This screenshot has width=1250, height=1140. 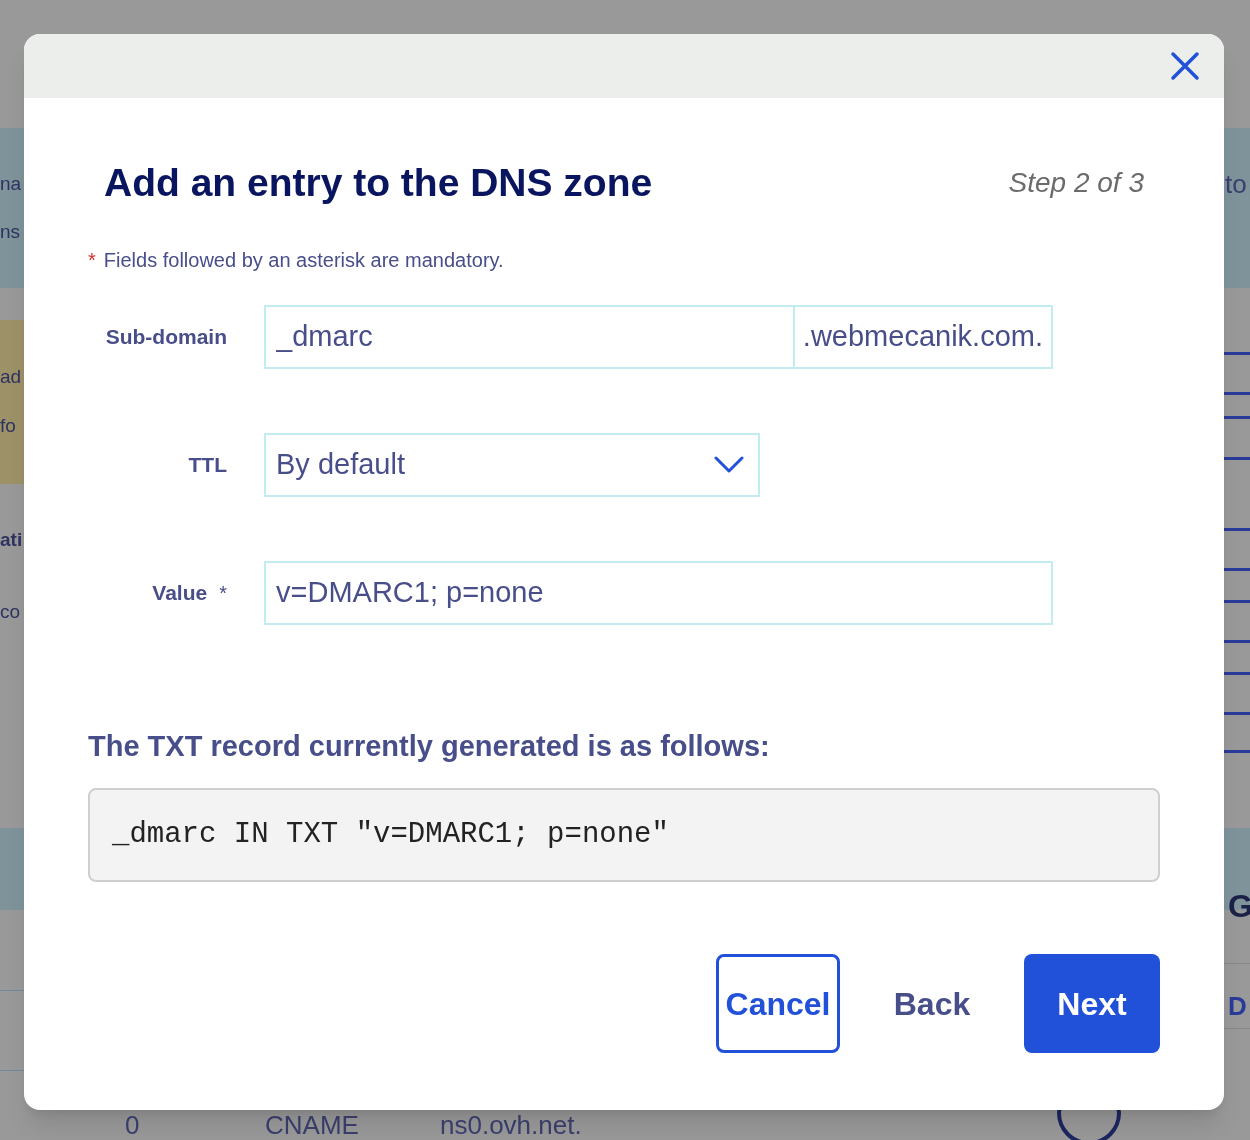 What do you see at coordinates (1185, 66) in the screenshot?
I see `close-icon` at bounding box center [1185, 66].